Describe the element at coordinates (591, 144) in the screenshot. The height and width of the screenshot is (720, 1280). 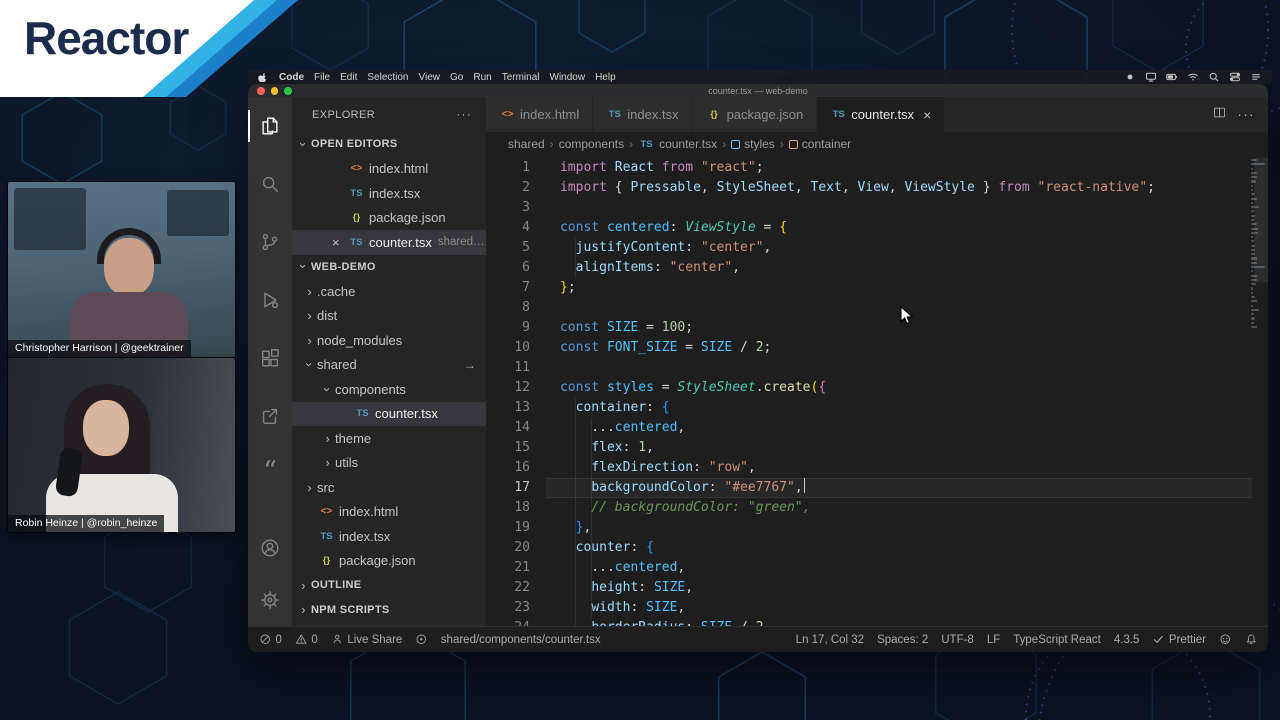
I see `breadcrumb-components: components` at that location.